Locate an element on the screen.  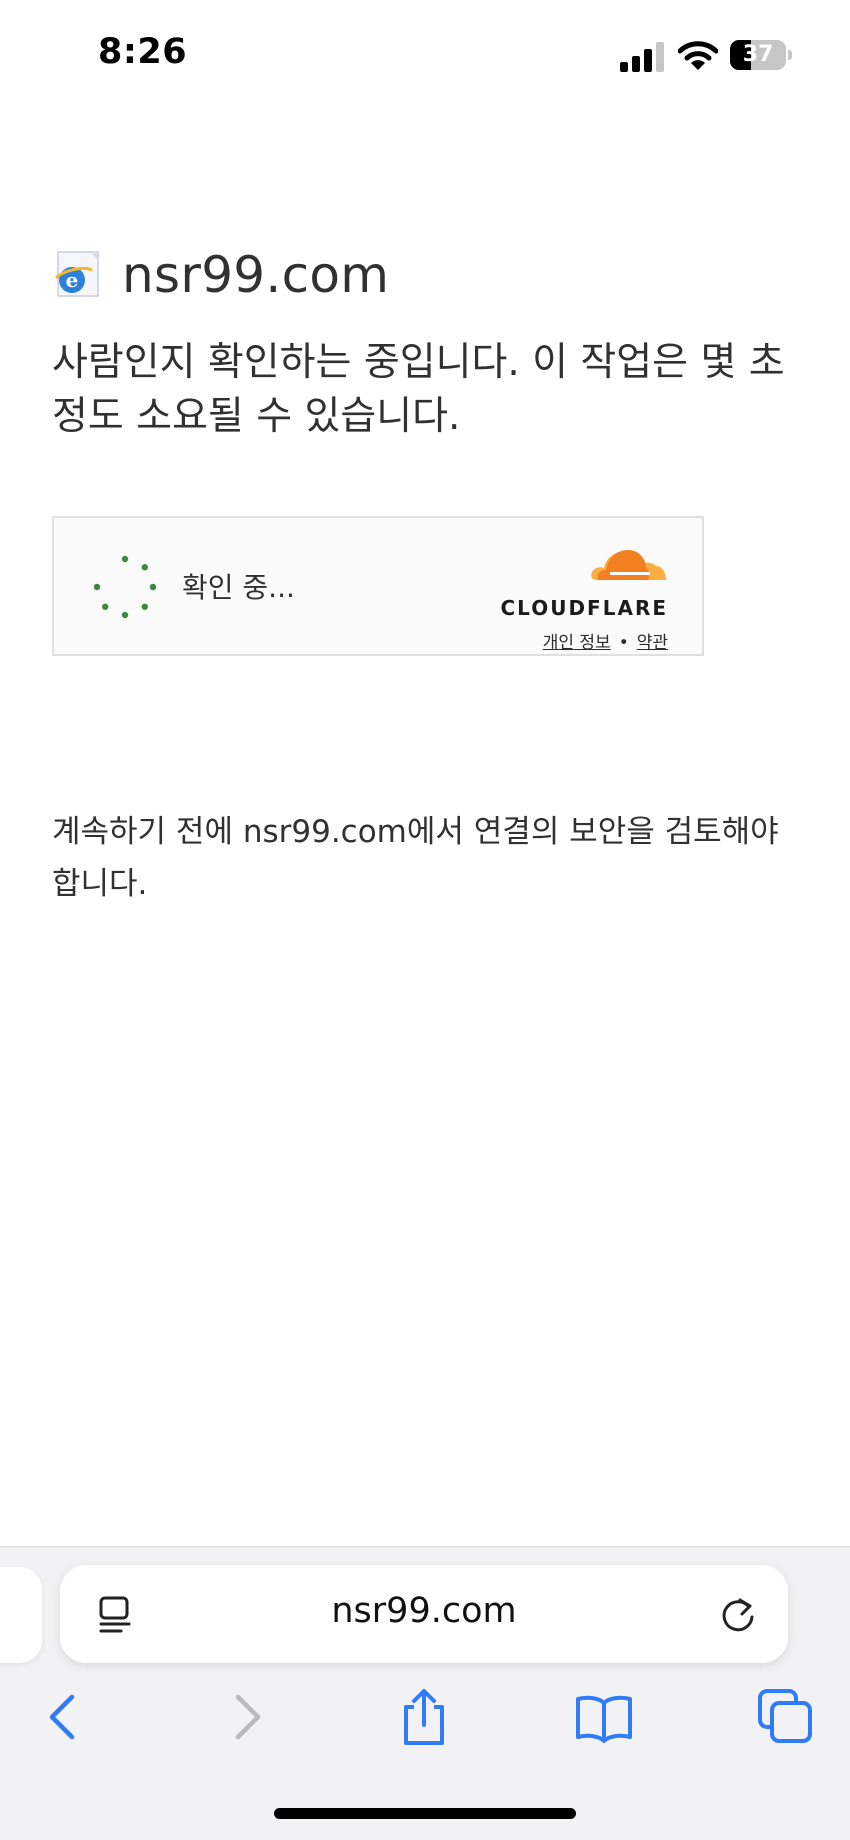
terms-link: 약관 is located at coordinates (652, 643).